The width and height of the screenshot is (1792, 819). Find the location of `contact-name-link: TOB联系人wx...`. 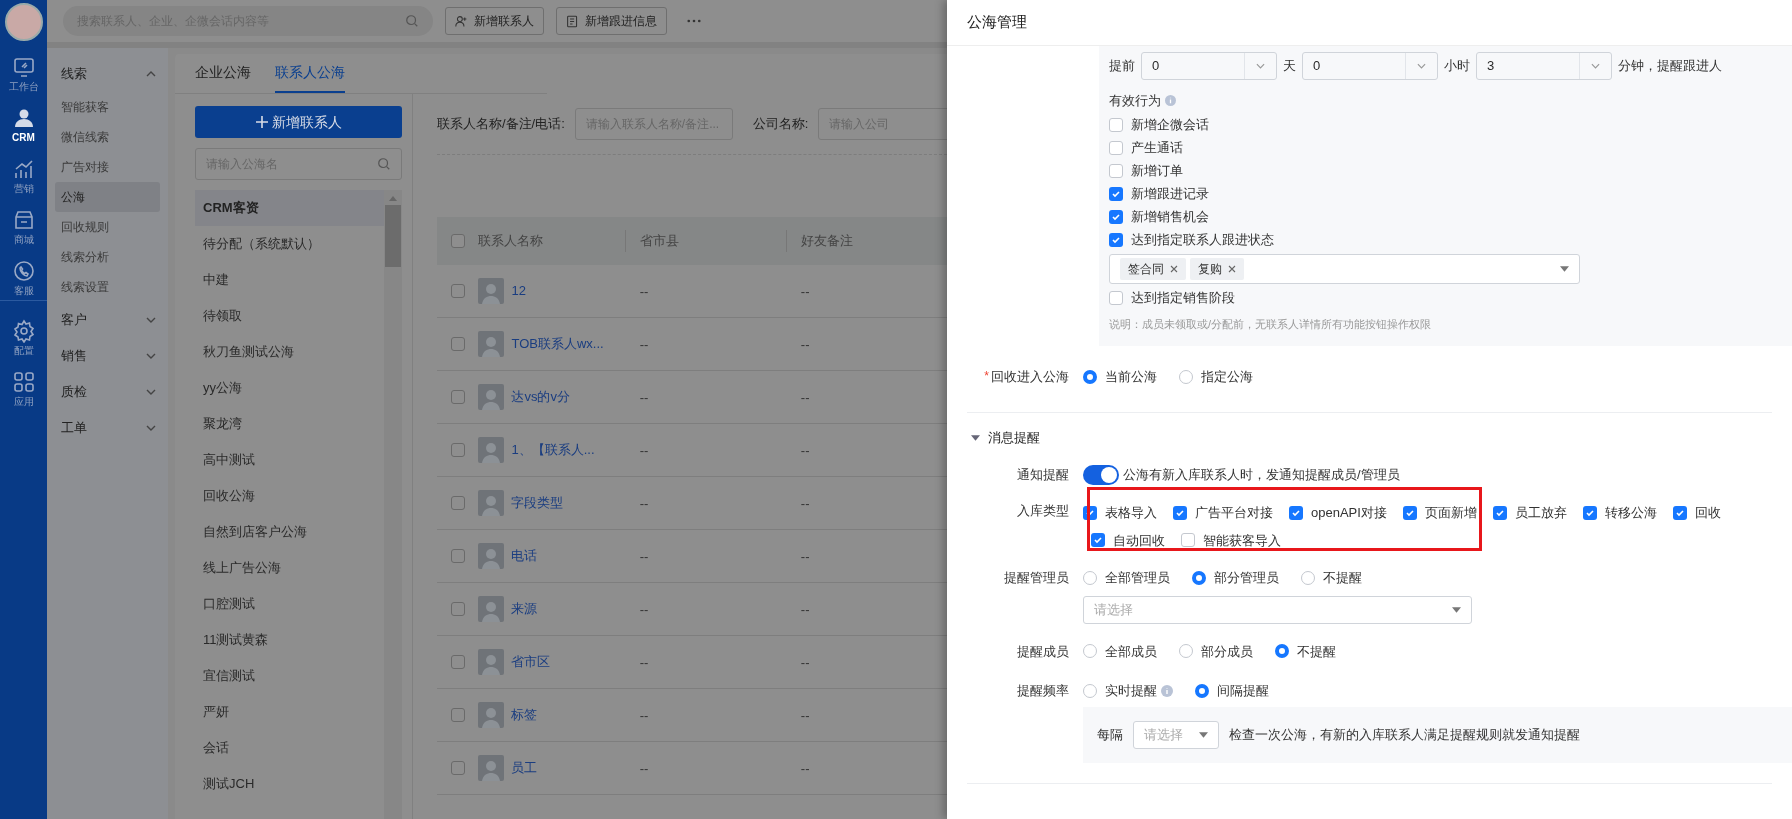

contact-name-link: TOB联系人wx... is located at coordinates (557, 344).